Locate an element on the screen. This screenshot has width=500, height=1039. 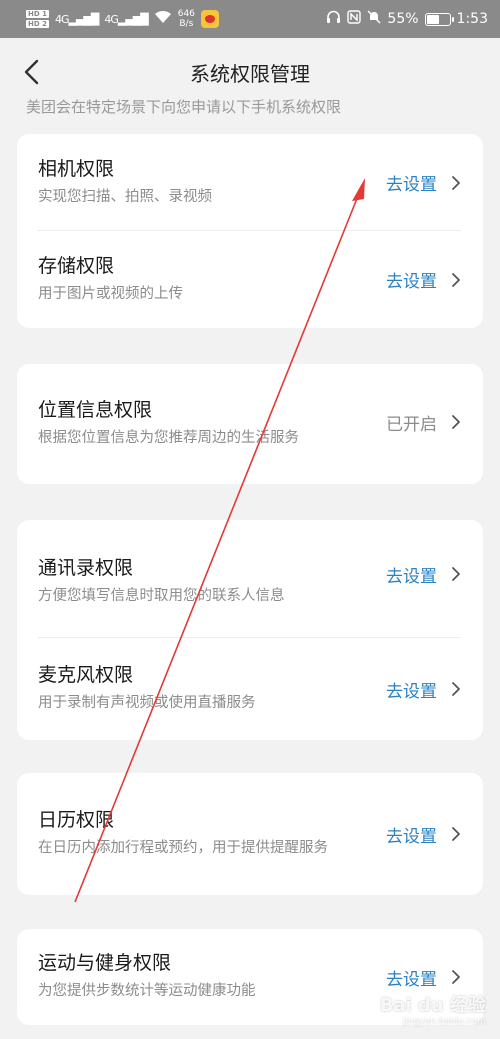
intro-text: 美团会在特定场景下向您申请以下手机系统权限 is located at coordinates (184, 107).